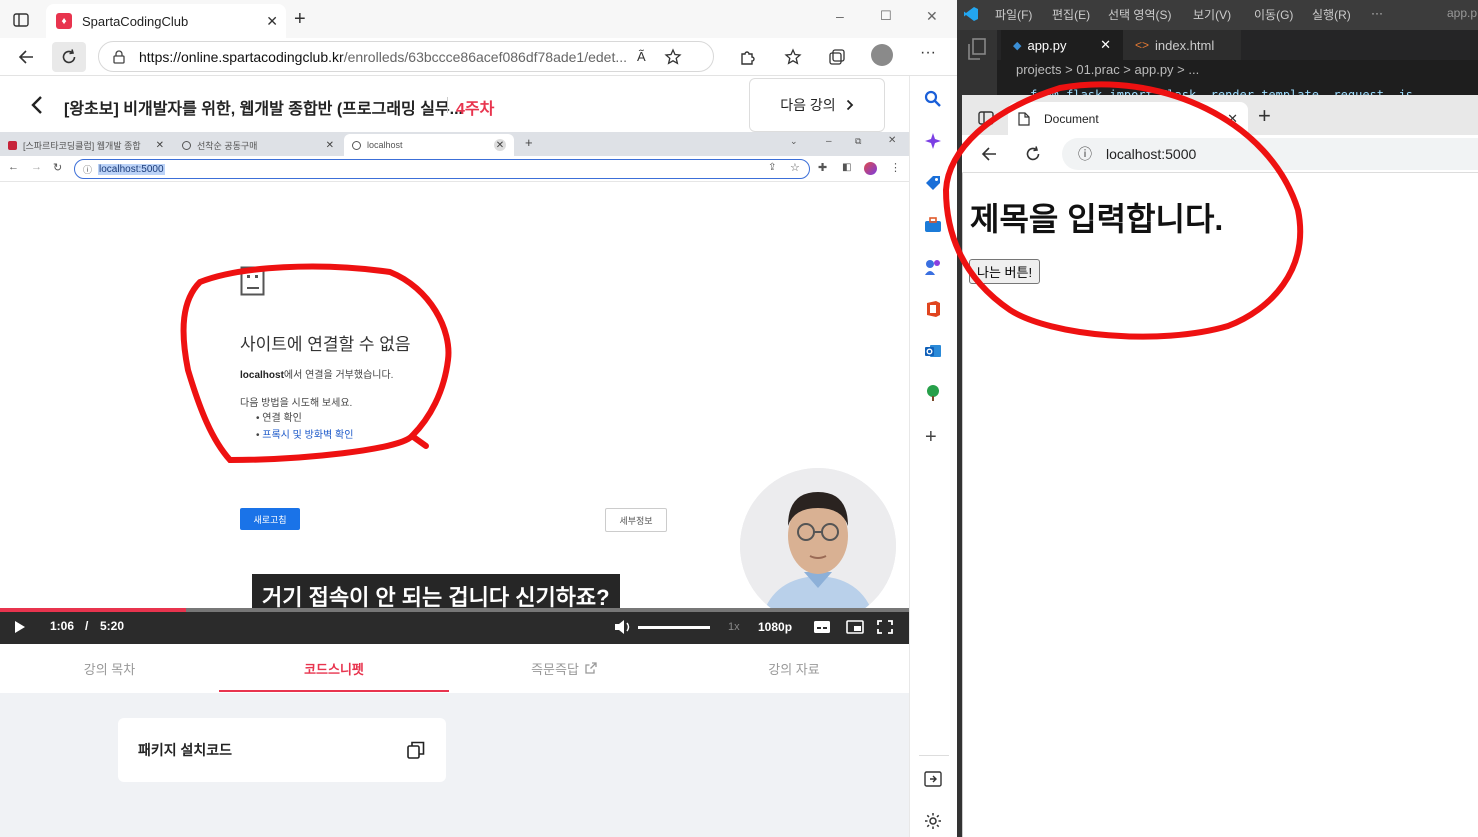  Describe the element at coordinates (1273, 14) in the screenshot. I see `menu-go: 이동(G)` at that location.